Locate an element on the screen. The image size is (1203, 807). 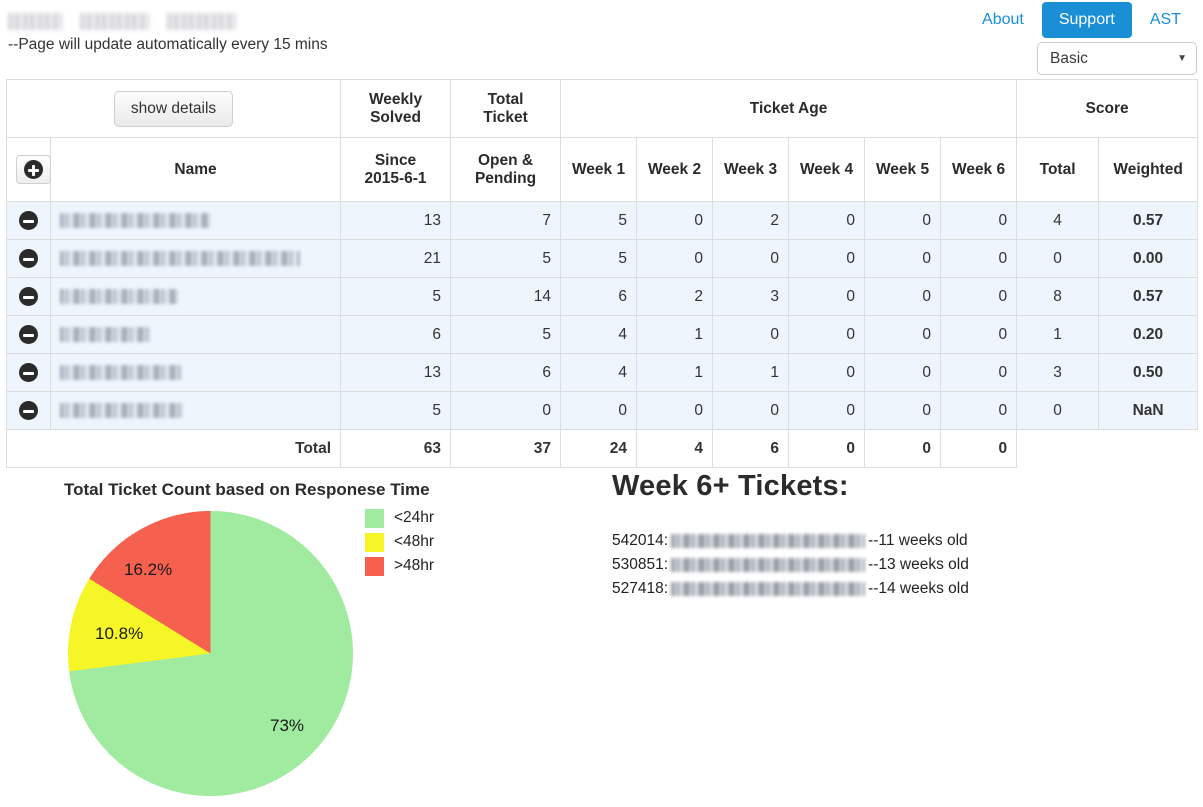
header-week-4: Week 4 is located at coordinates (827, 169).